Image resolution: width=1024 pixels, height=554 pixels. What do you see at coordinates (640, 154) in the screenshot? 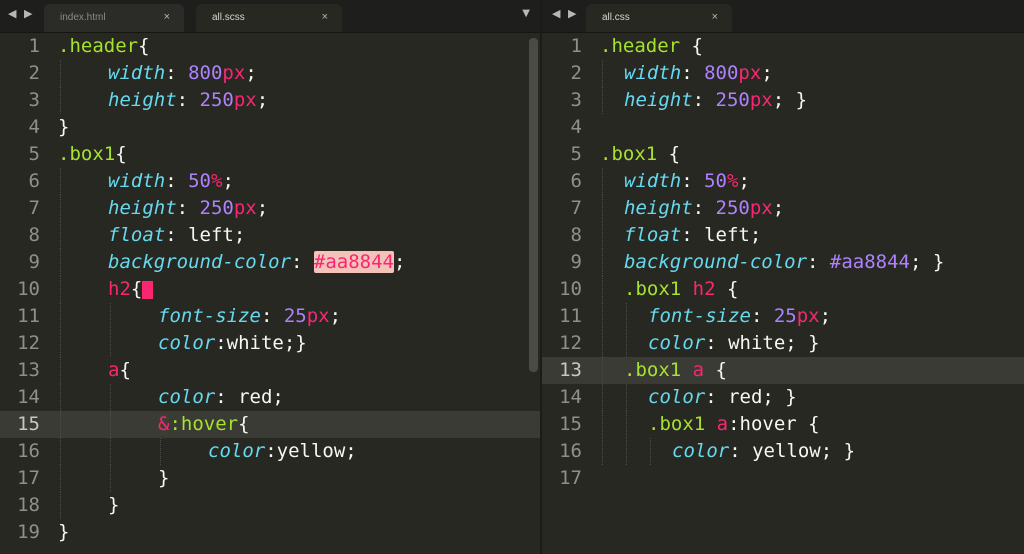
I see `code-text: .box1 {` at bounding box center [640, 154].